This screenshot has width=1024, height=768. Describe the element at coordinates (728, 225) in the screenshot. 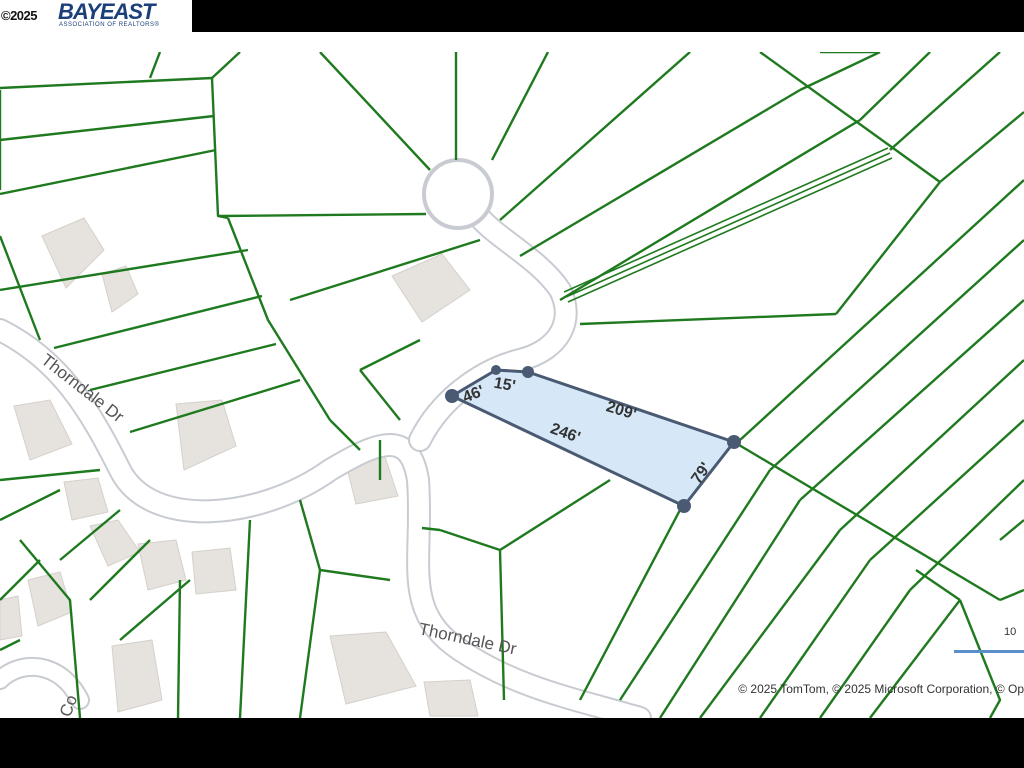

I see `easement-lines` at that location.